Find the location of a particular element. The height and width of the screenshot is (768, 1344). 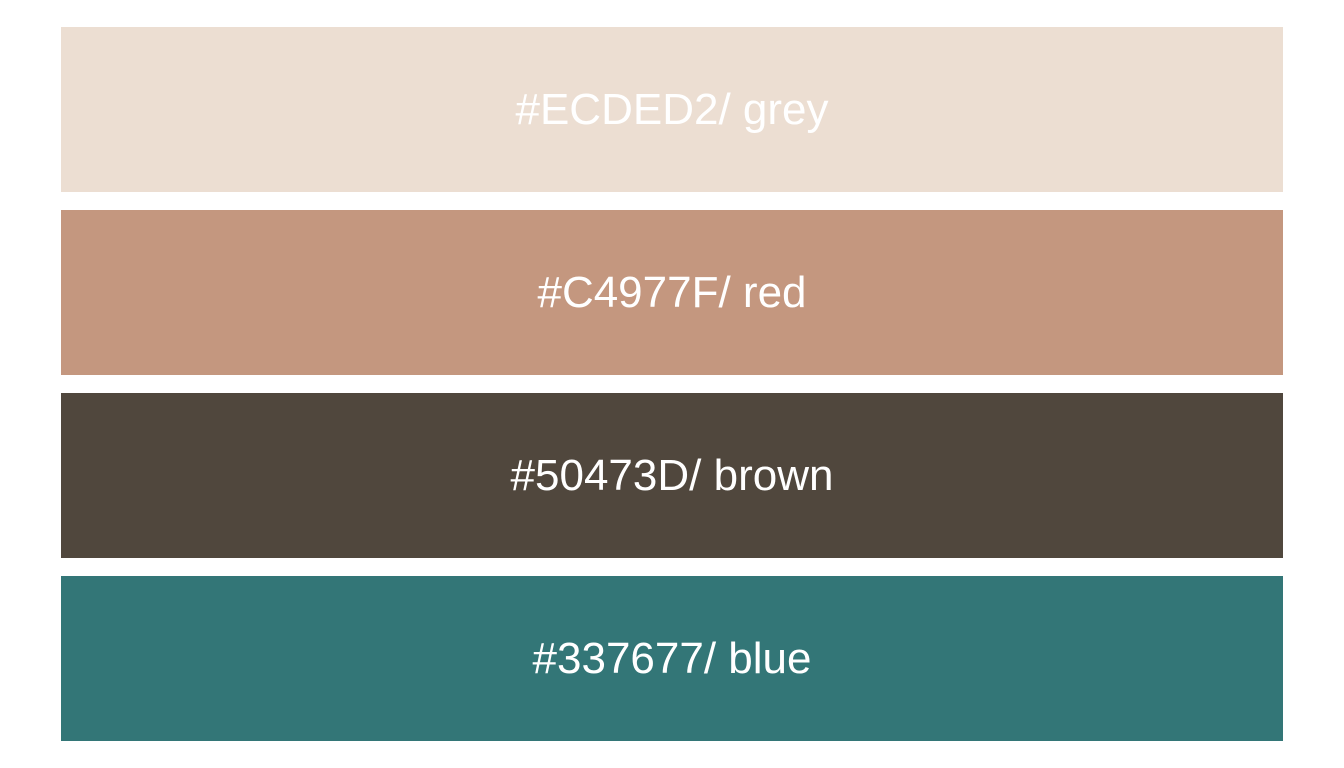

swatch-blue-label: #337677/ blue is located at coordinates (672, 658).